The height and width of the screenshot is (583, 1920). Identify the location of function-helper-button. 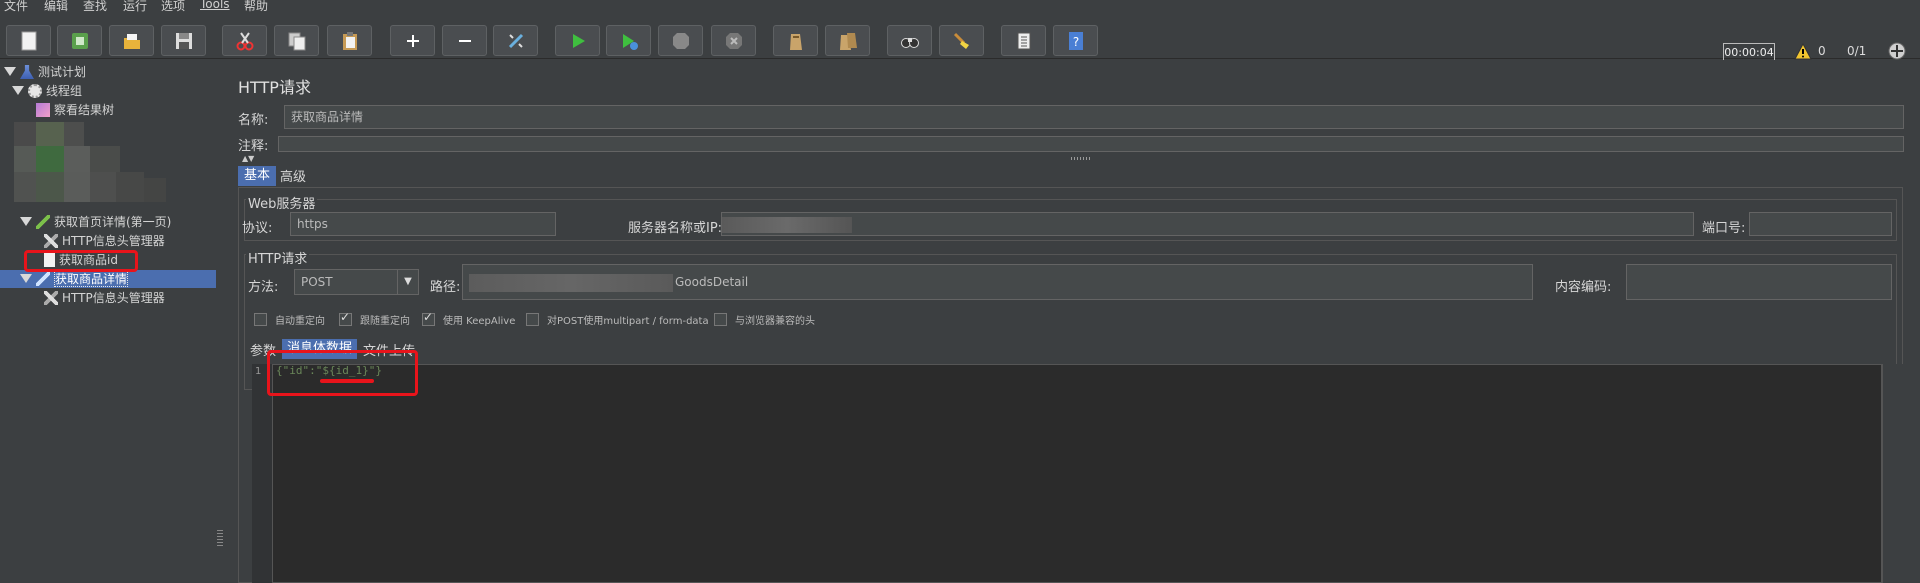
(1023, 40).